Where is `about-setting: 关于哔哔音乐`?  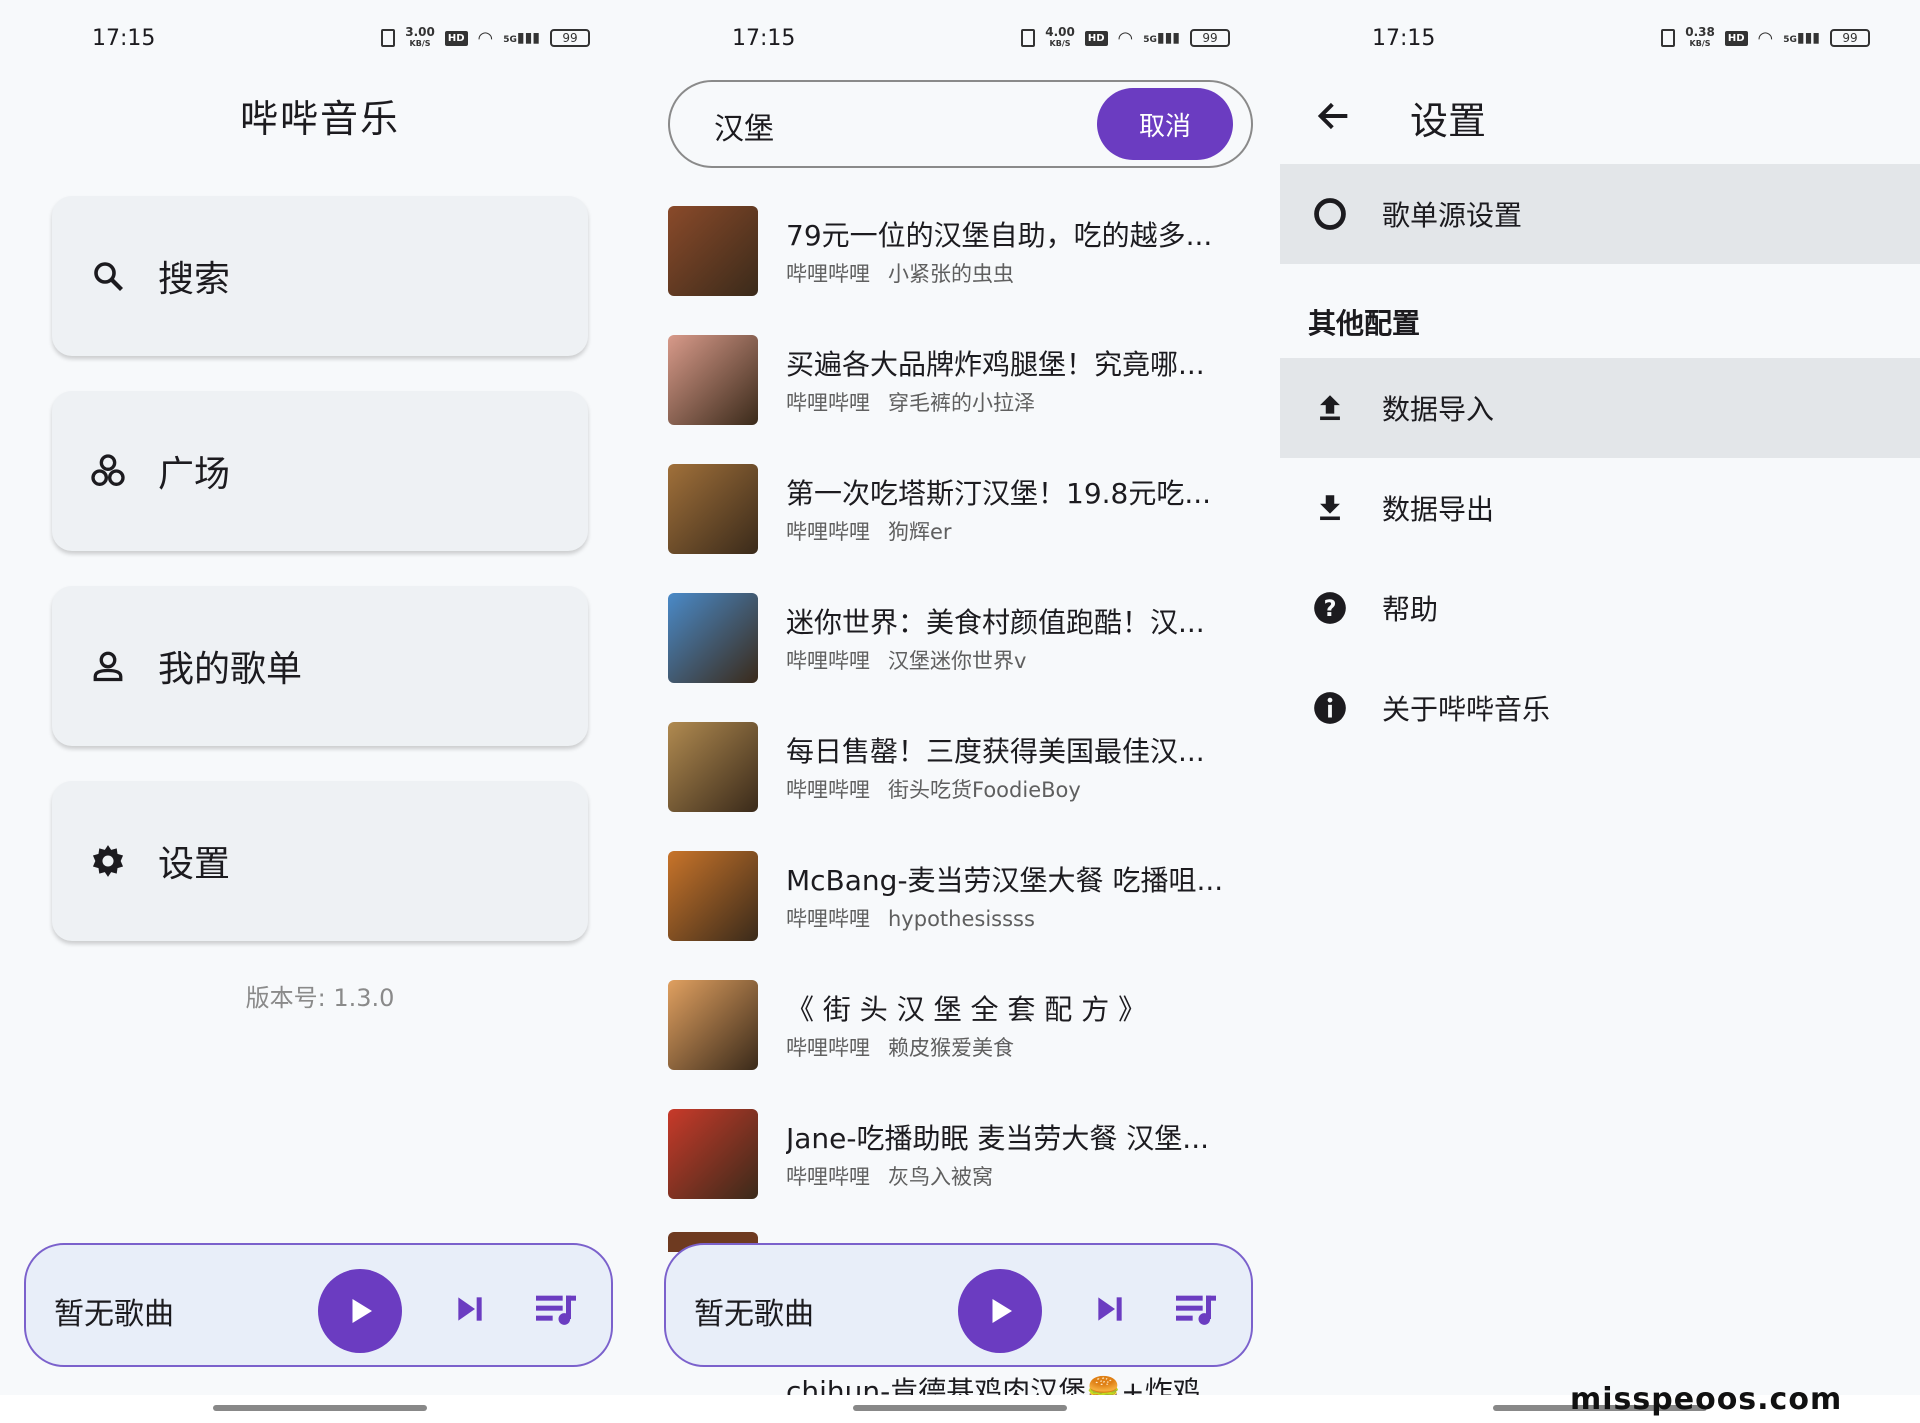
about-setting: 关于哔哔音乐 is located at coordinates (1600, 708).